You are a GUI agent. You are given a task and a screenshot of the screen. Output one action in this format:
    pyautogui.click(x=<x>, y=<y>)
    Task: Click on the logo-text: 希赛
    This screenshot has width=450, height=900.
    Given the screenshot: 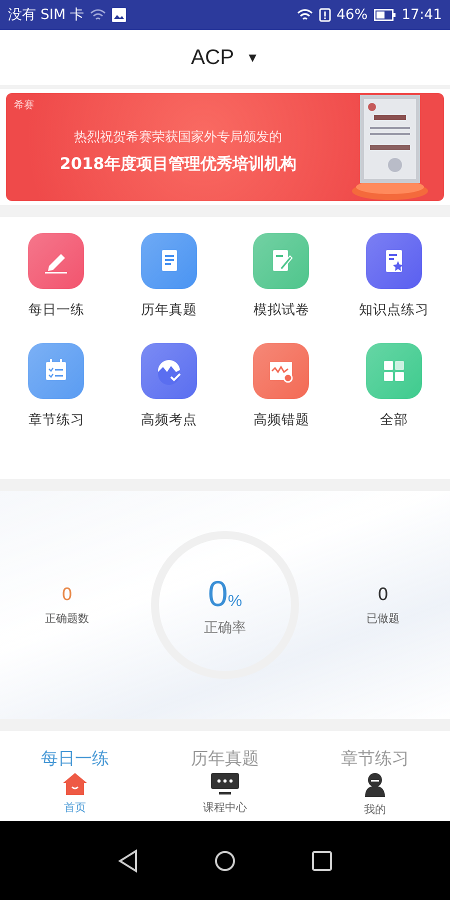 What is the action you would take?
    pyautogui.click(x=24, y=105)
    